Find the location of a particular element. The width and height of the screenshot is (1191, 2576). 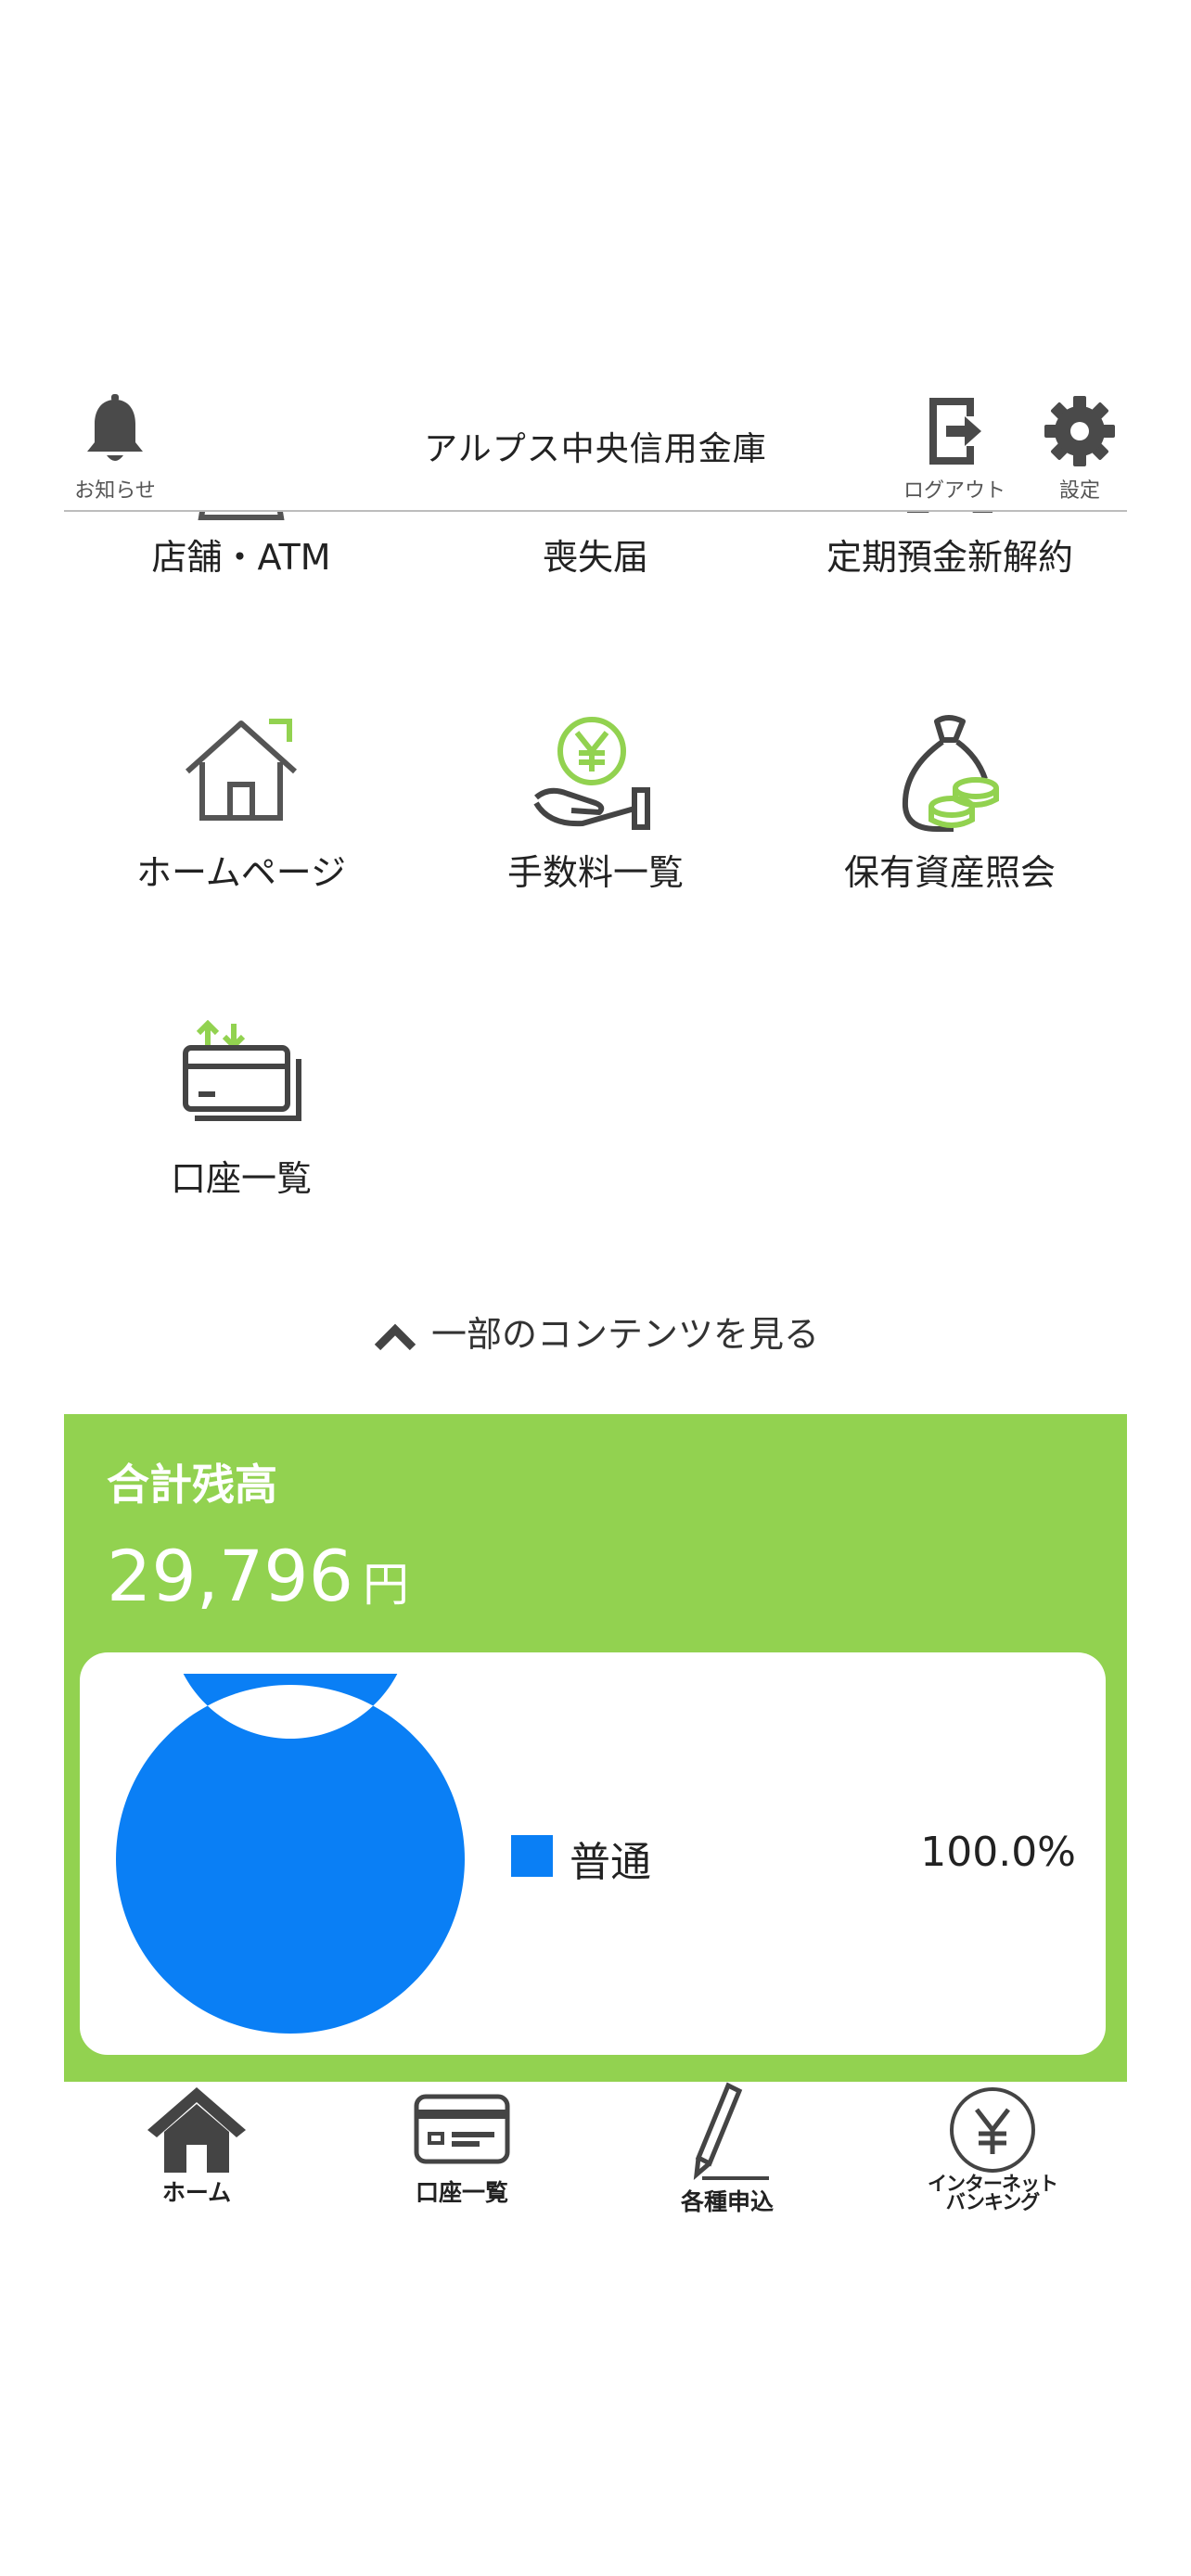

house-icon is located at coordinates (241, 770).